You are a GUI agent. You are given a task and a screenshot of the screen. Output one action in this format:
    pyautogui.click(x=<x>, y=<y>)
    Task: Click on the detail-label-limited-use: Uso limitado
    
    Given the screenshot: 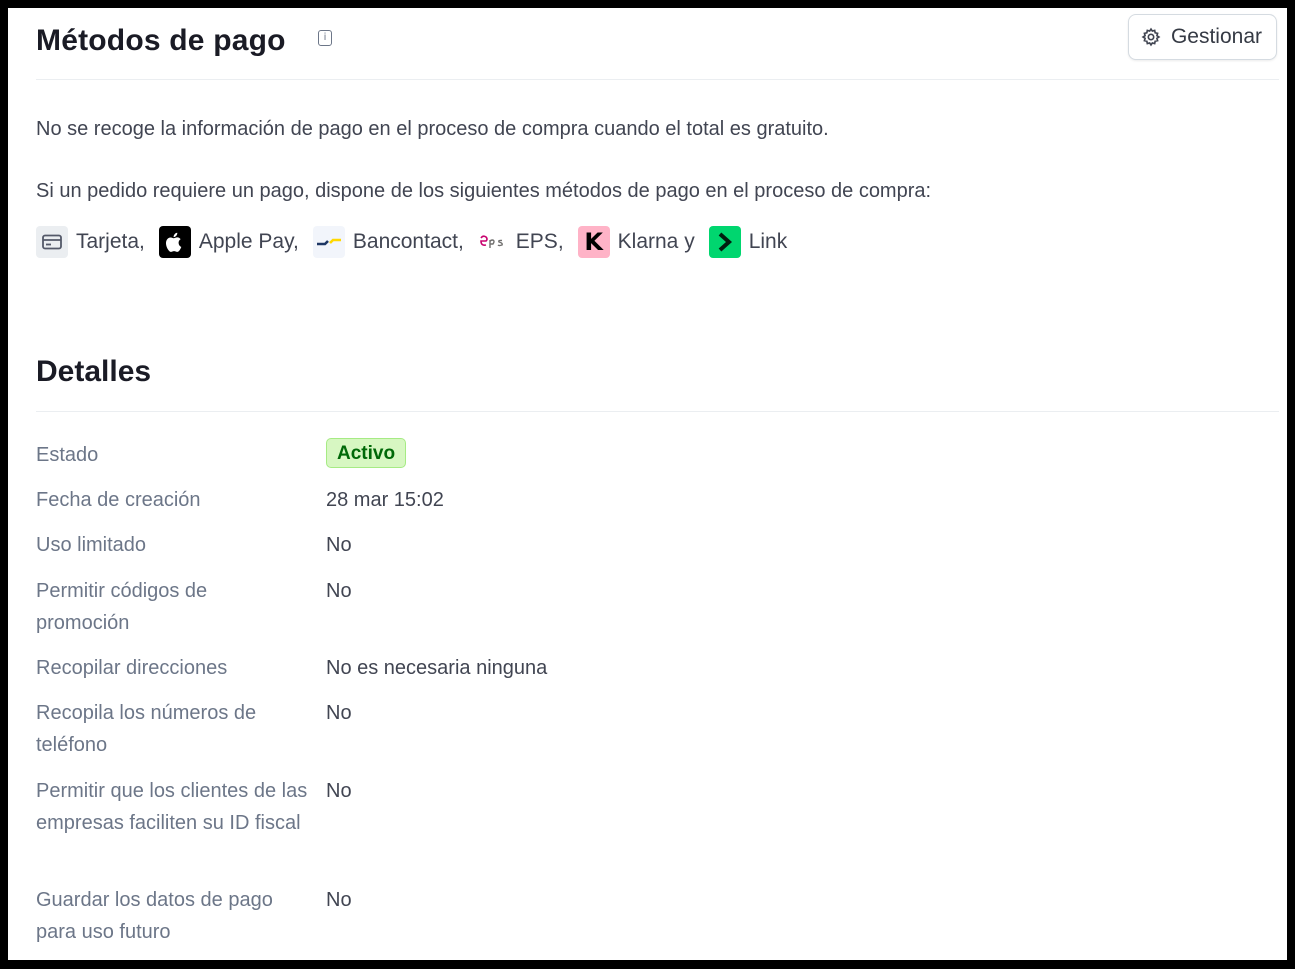 What is the action you would take?
    pyautogui.click(x=91, y=545)
    